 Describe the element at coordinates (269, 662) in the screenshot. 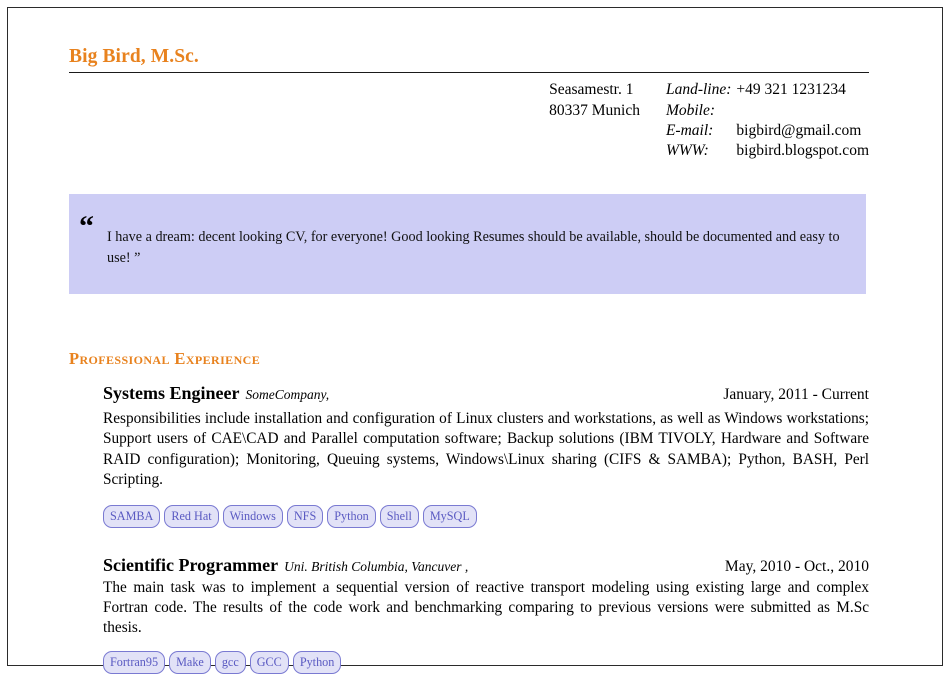

I see `skill-tag: GCC` at that location.